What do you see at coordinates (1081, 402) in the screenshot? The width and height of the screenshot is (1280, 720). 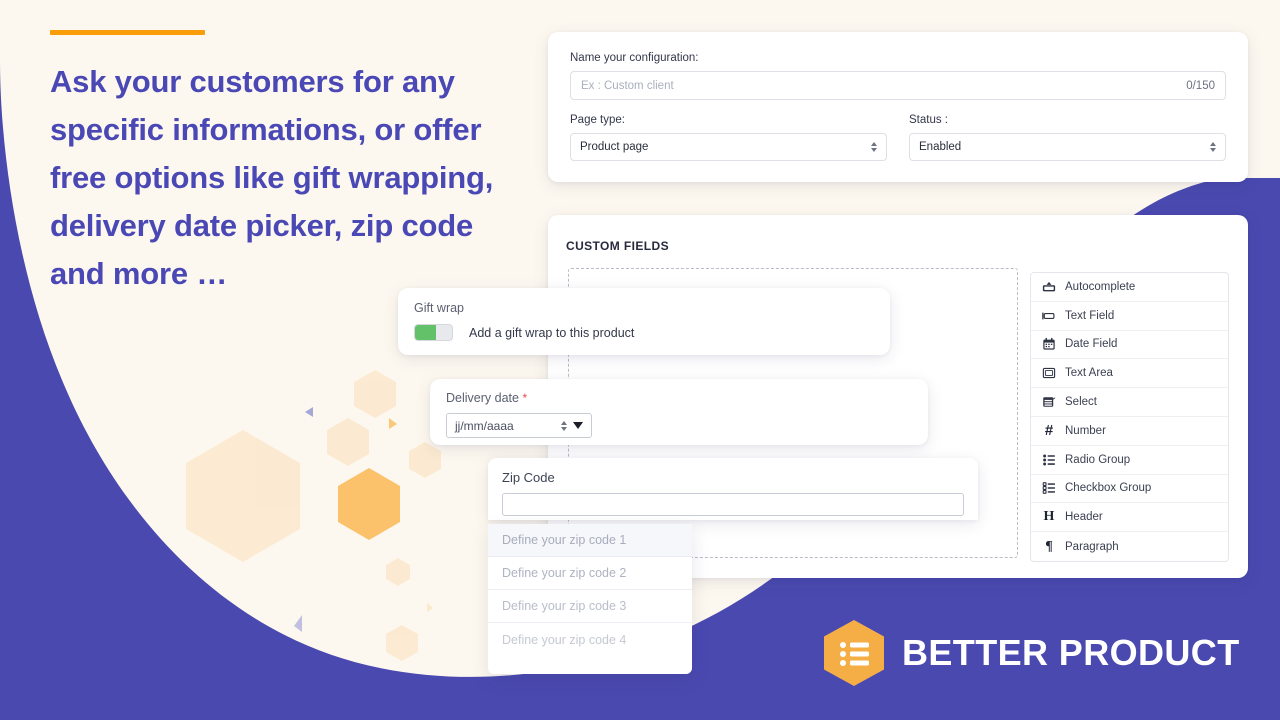 I see `field-type-label: Select` at bounding box center [1081, 402].